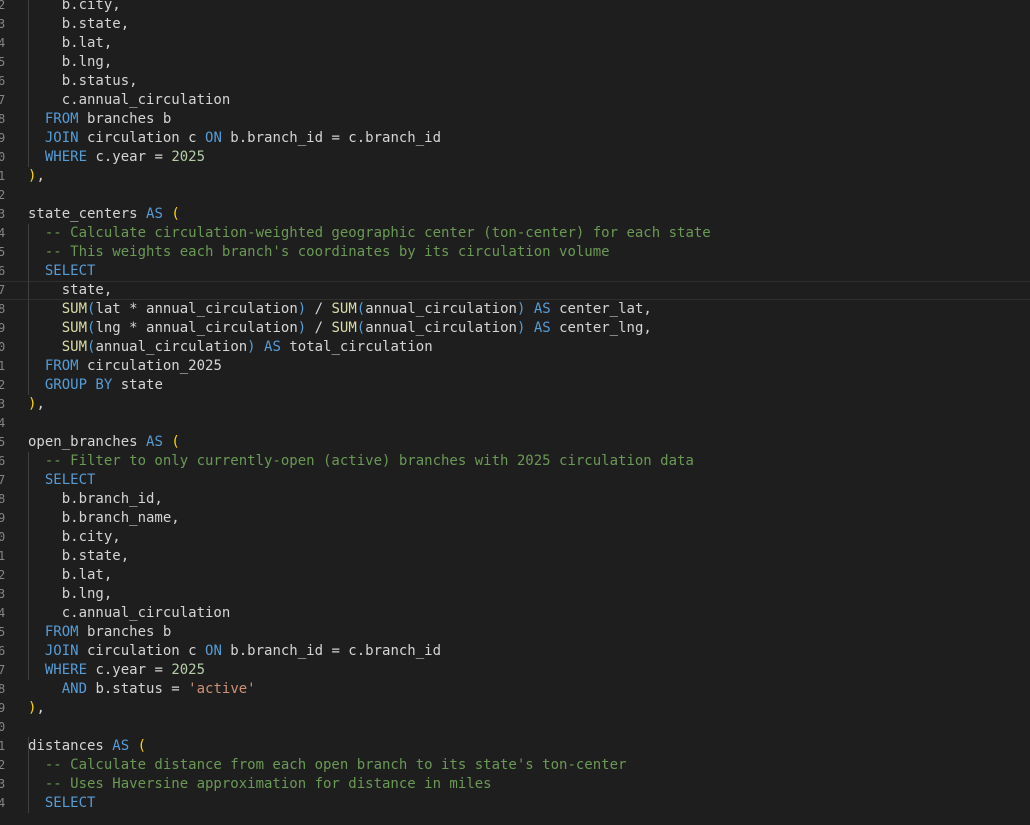  I want to click on code-token: distances, so click(70, 746).